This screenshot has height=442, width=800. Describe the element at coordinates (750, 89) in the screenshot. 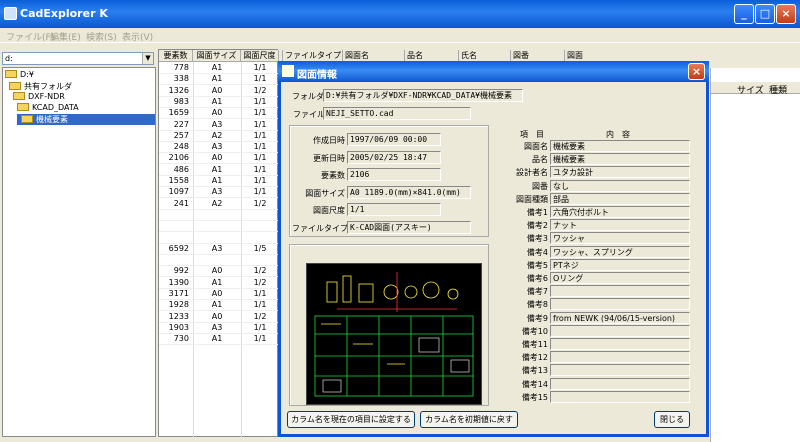

I see `column-size: サイズ` at that location.